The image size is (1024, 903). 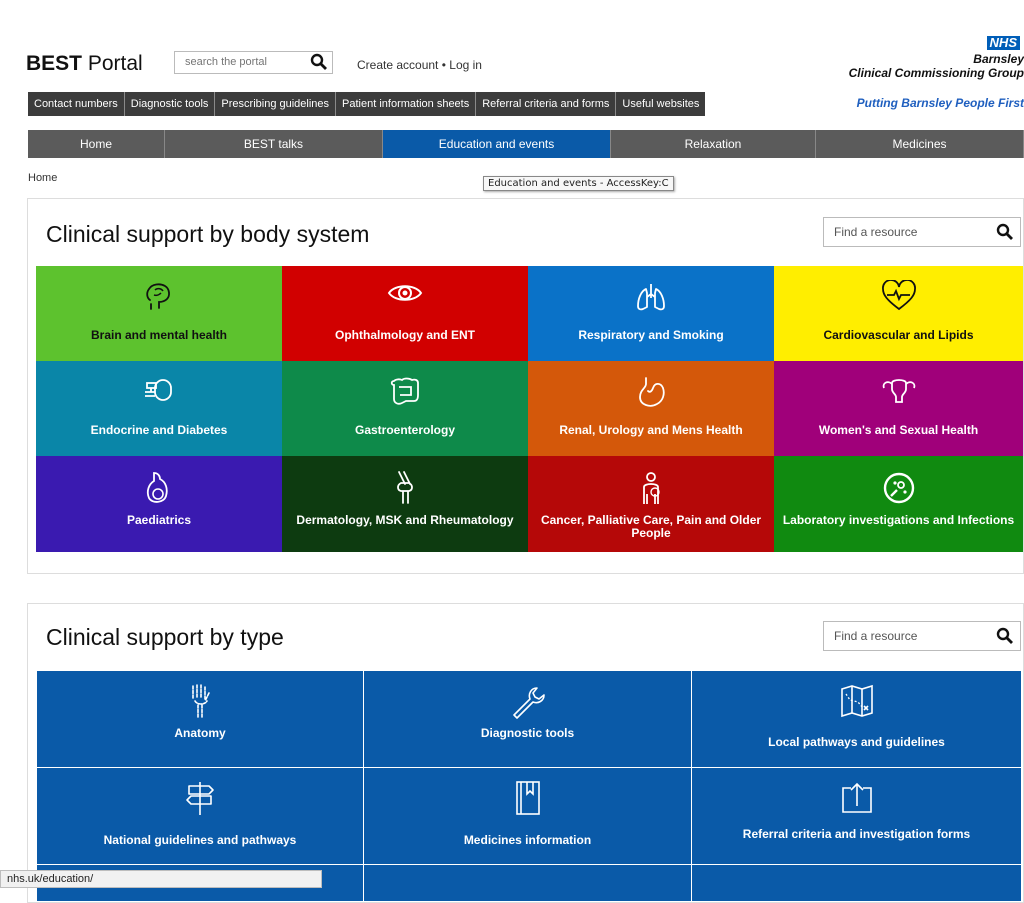 I want to click on org-name-line2: Clinical Commissioning Group, so click(x=936, y=73).